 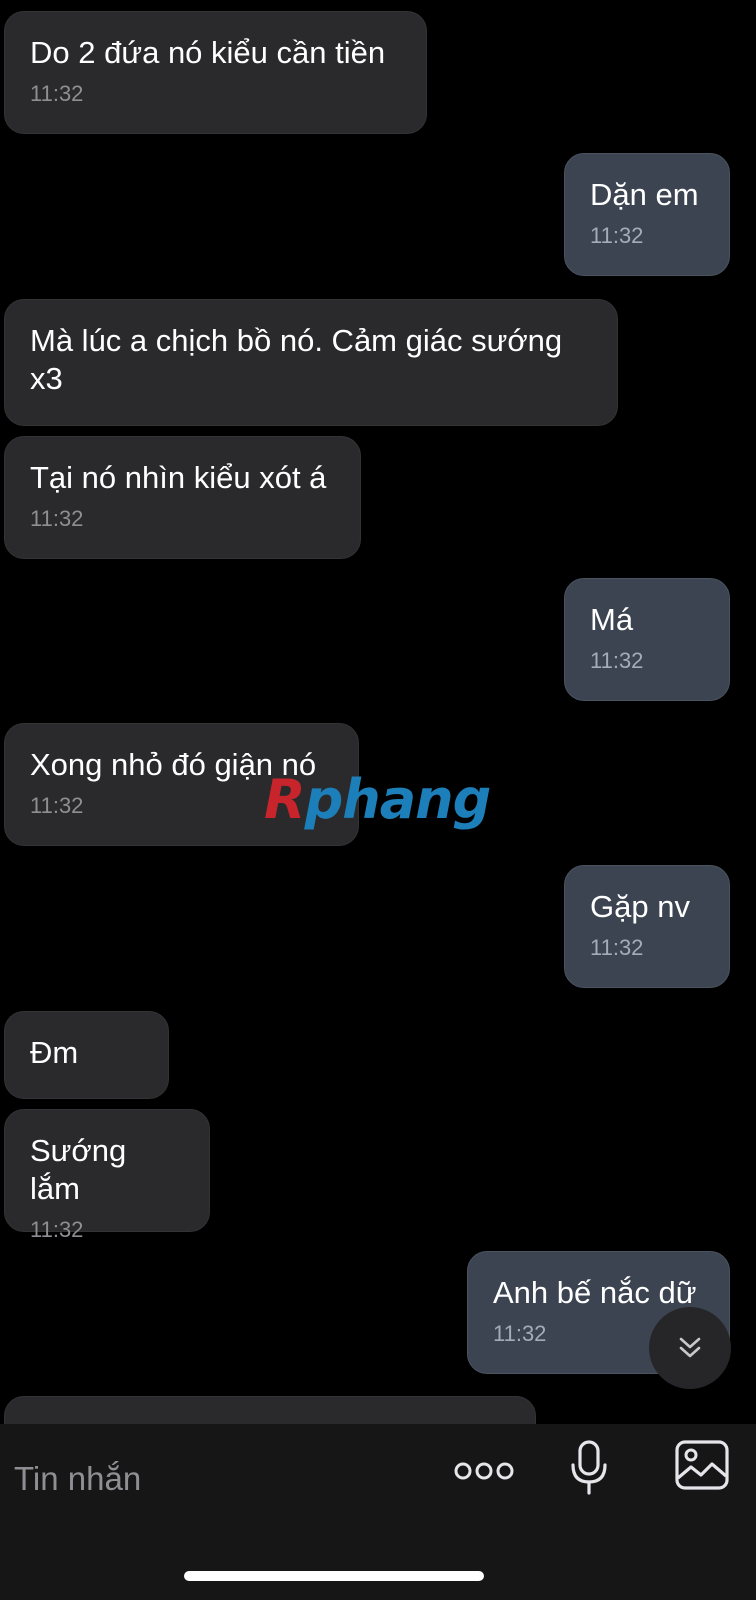 I want to click on more-dots-icon, so click(x=484, y=1471).